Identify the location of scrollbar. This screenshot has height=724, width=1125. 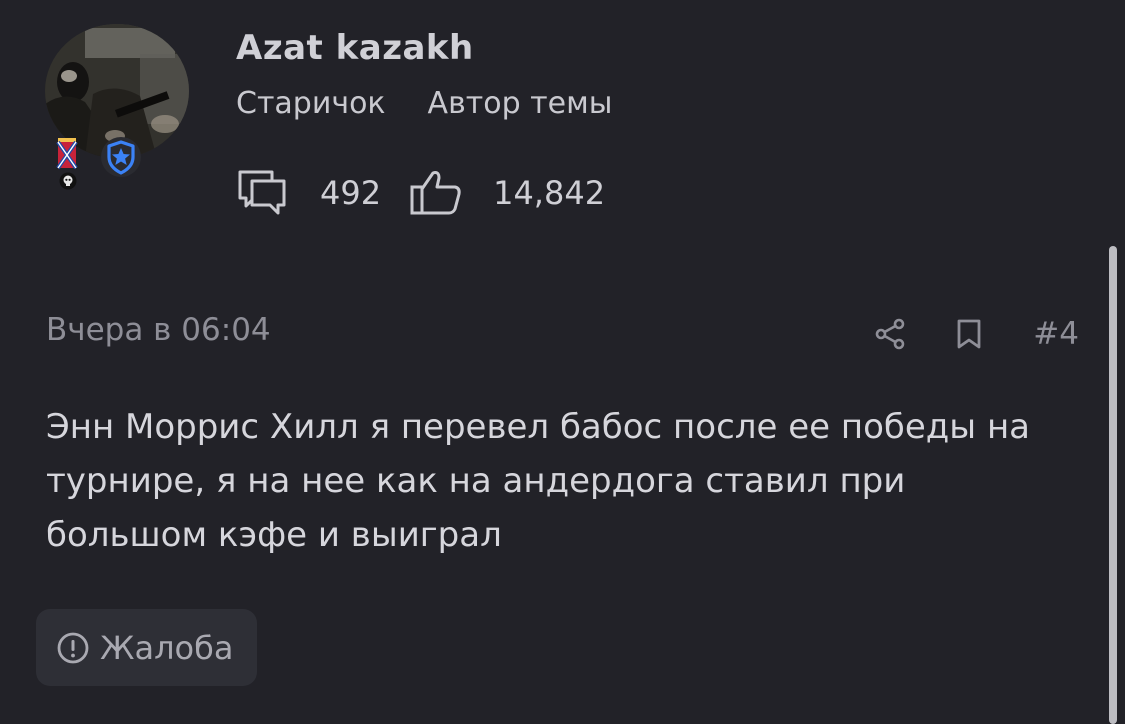
(1113, 485).